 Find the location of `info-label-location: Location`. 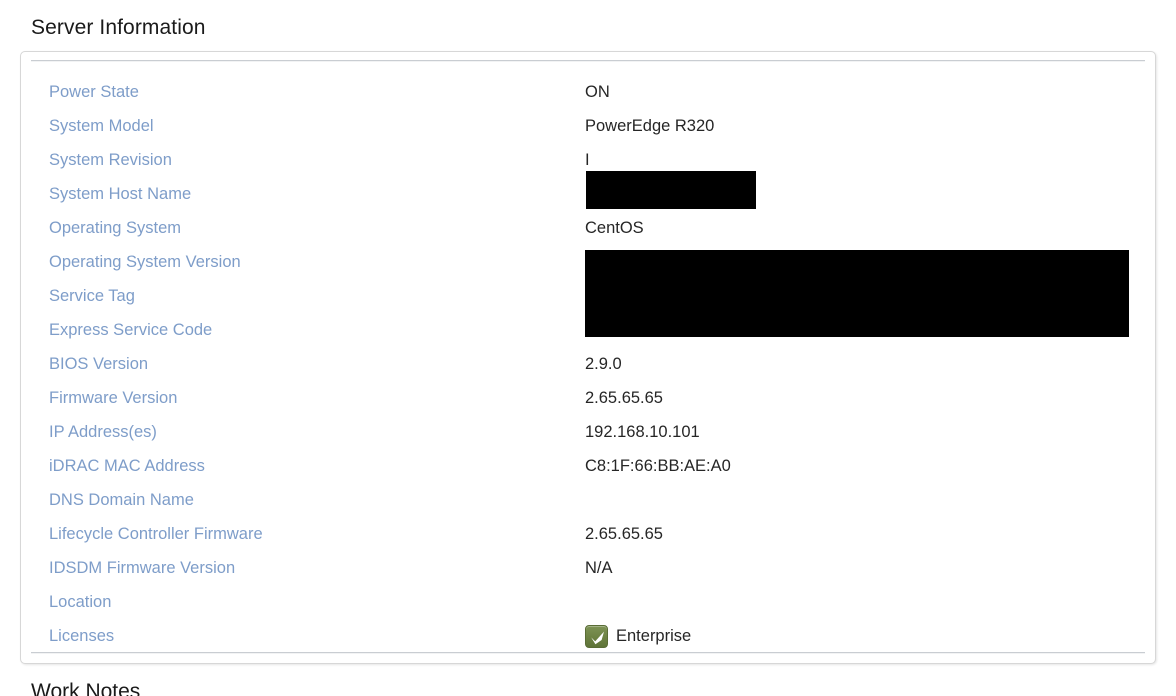

info-label-location: Location is located at coordinates (80, 602).